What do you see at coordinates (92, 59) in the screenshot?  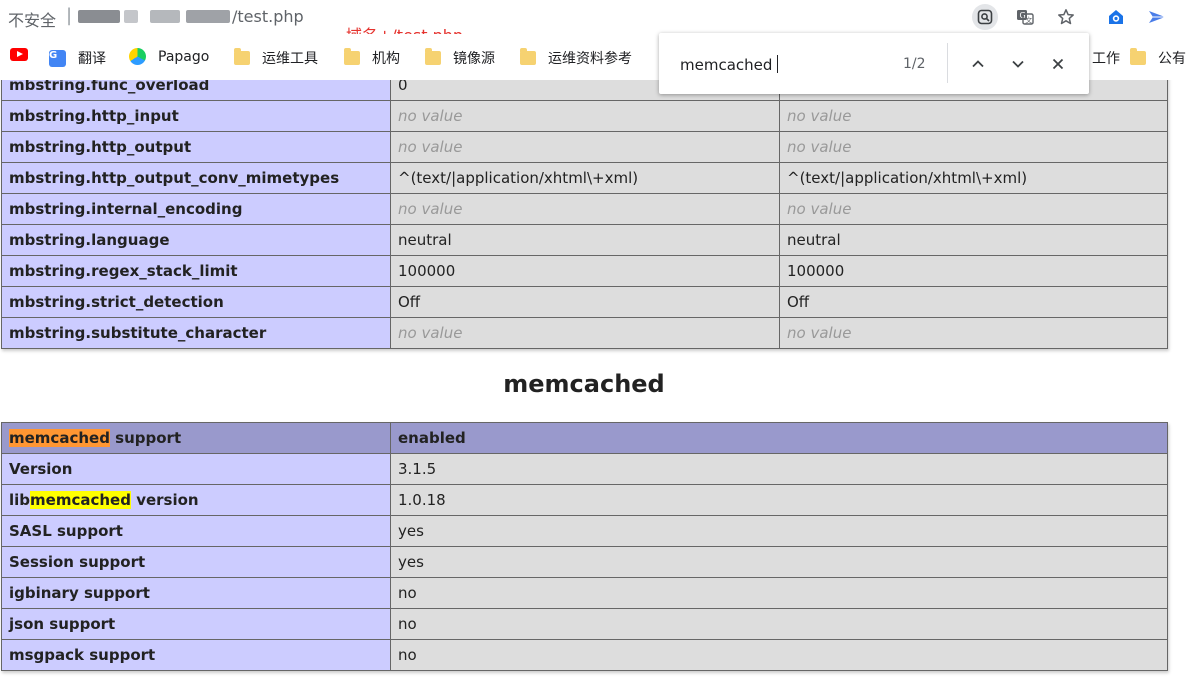 I see `bookmark-label: 翻译` at bounding box center [92, 59].